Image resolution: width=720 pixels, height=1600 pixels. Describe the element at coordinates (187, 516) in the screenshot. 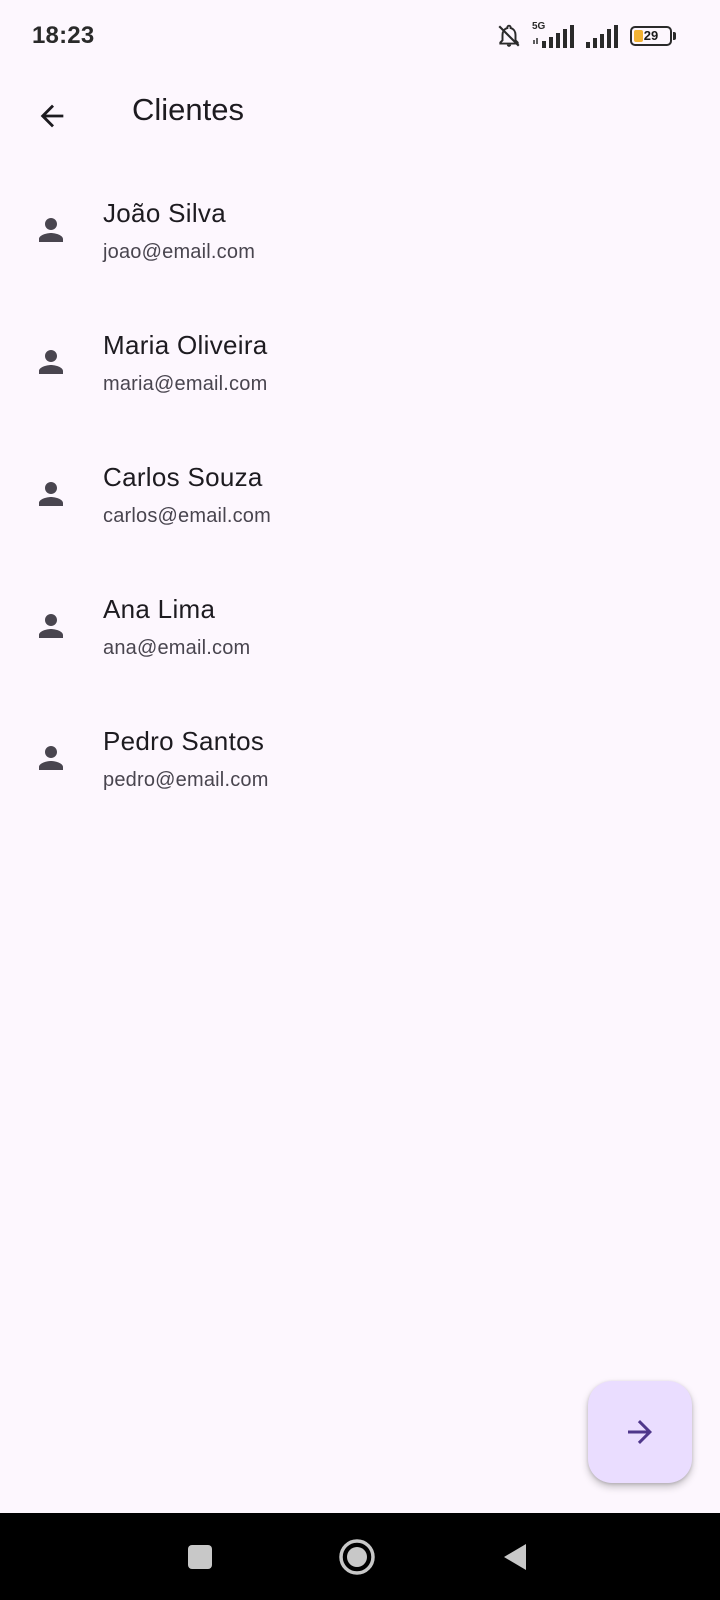

I see `client-email: carlos@email.com` at that location.